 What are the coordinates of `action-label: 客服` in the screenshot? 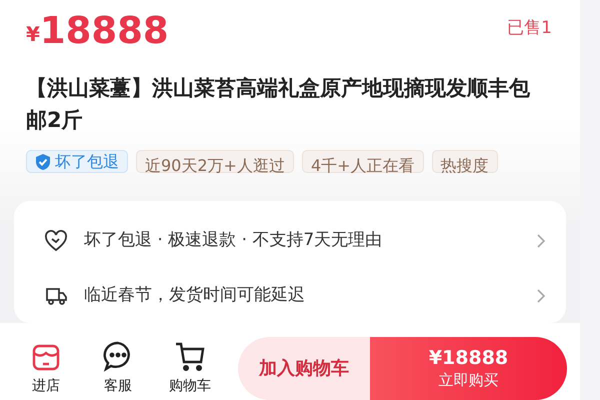 It's located at (118, 386).